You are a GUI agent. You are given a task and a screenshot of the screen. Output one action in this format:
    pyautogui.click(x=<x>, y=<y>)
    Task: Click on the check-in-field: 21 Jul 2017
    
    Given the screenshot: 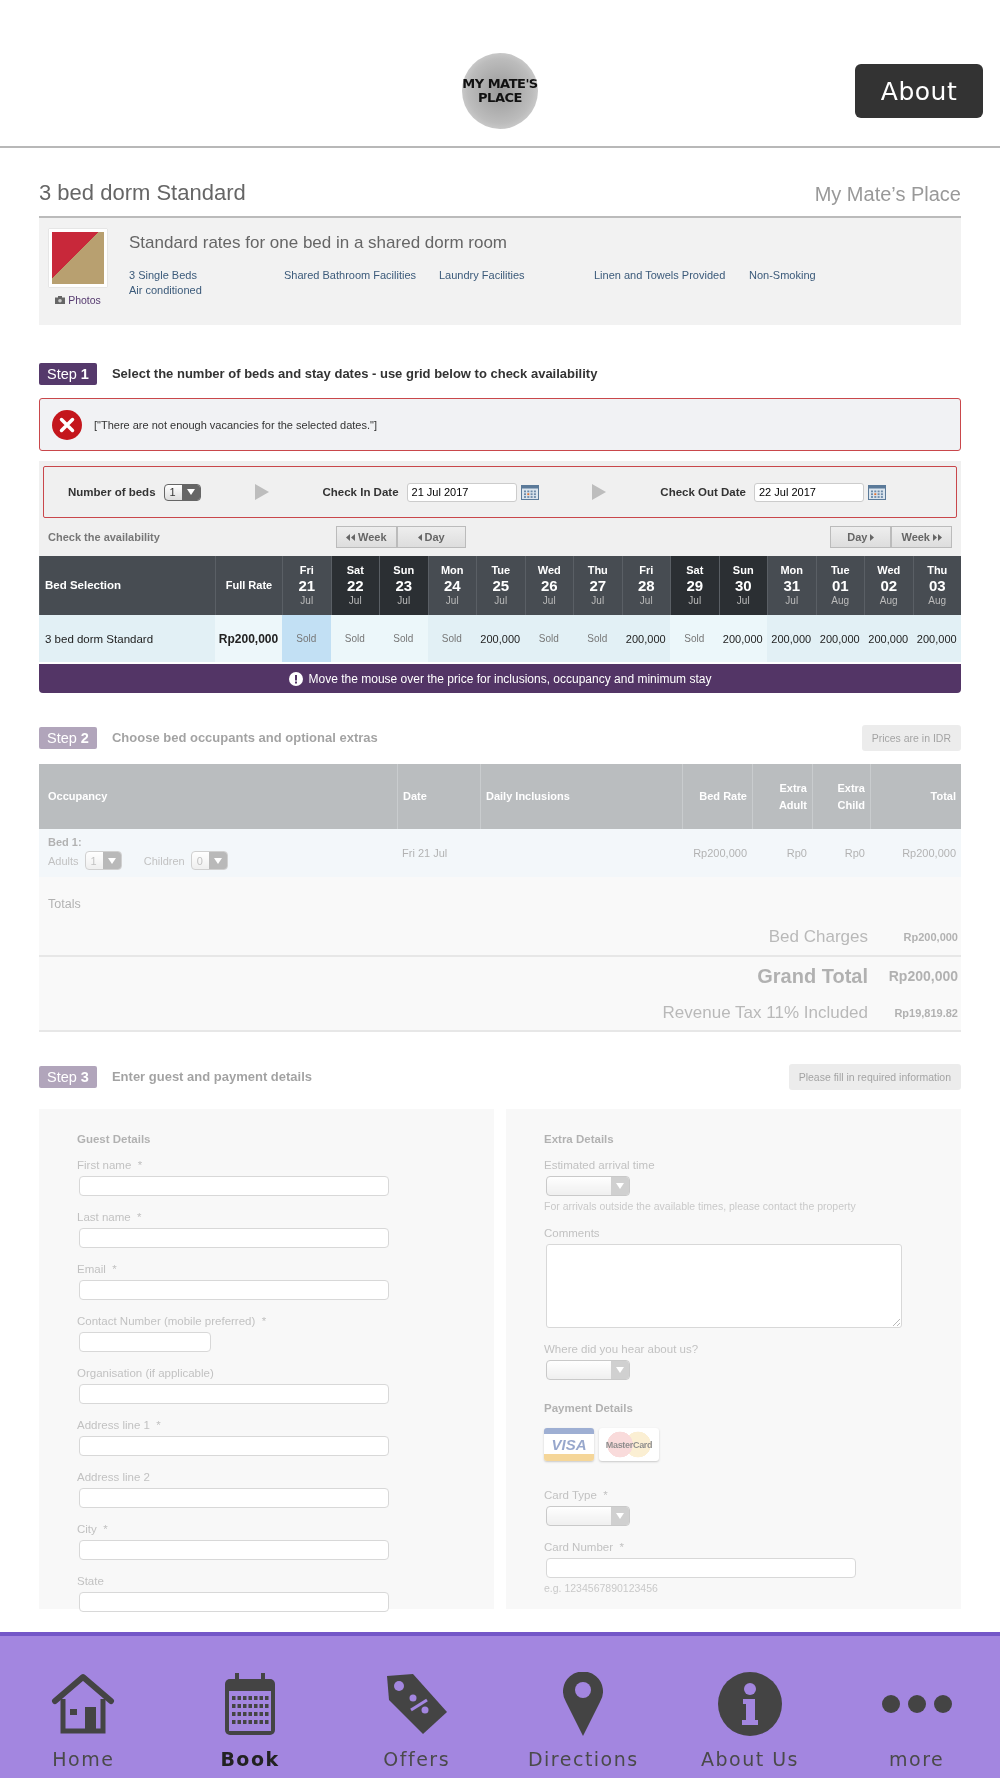 What is the action you would take?
    pyautogui.click(x=461, y=492)
    